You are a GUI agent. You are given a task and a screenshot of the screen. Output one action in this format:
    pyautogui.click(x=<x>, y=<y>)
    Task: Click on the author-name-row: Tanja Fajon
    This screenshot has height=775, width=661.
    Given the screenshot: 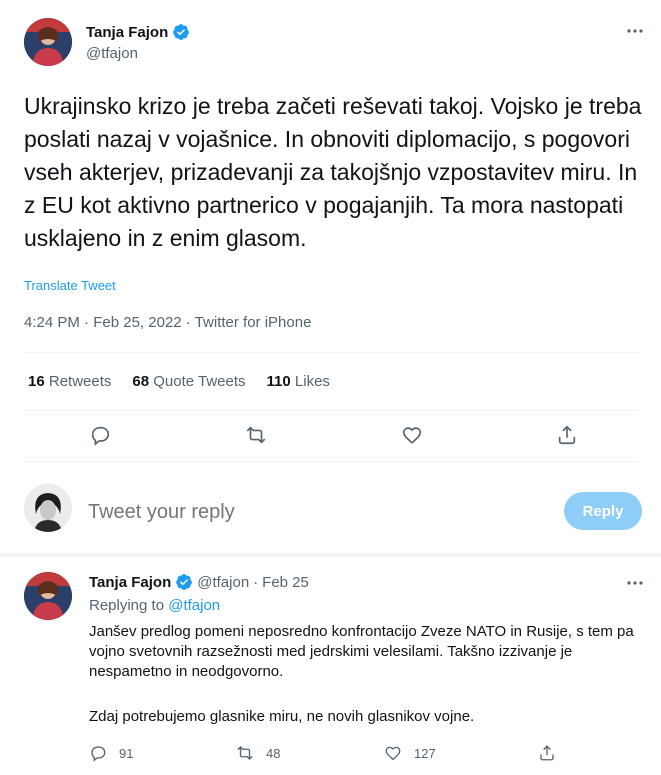 What is the action you would take?
    pyautogui.click(x=138, y=32)
    